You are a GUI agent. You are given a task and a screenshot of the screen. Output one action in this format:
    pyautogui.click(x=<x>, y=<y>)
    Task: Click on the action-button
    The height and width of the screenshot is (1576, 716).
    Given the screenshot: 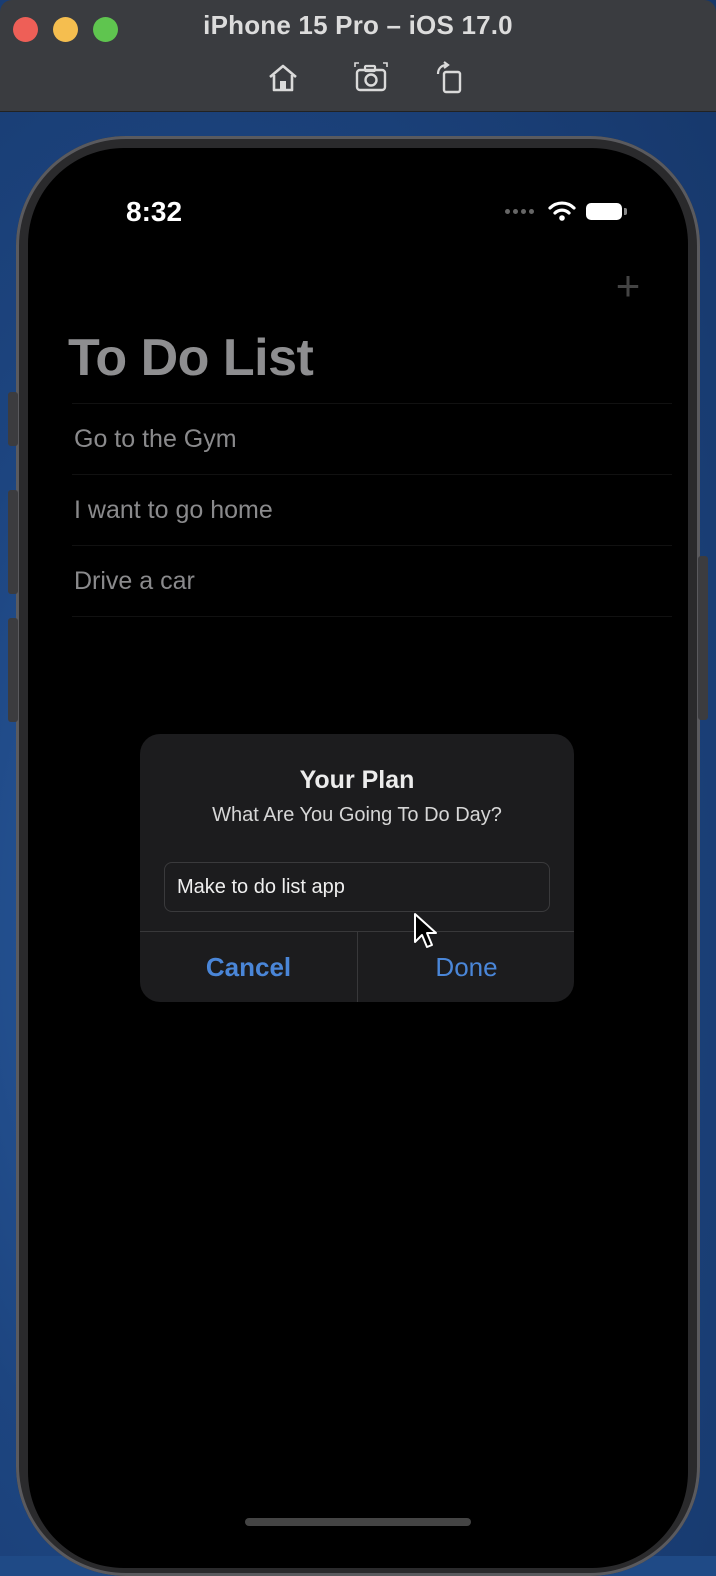 What is the action you would take?
    pyautogui.click(x=13, y=419)
    